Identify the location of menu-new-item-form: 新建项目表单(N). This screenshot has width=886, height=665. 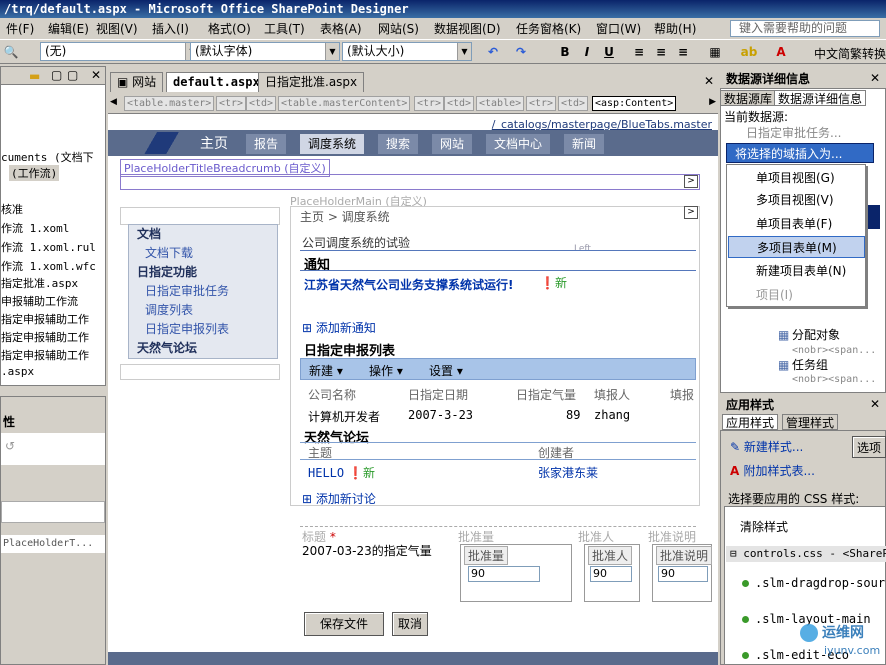
(796, 271).